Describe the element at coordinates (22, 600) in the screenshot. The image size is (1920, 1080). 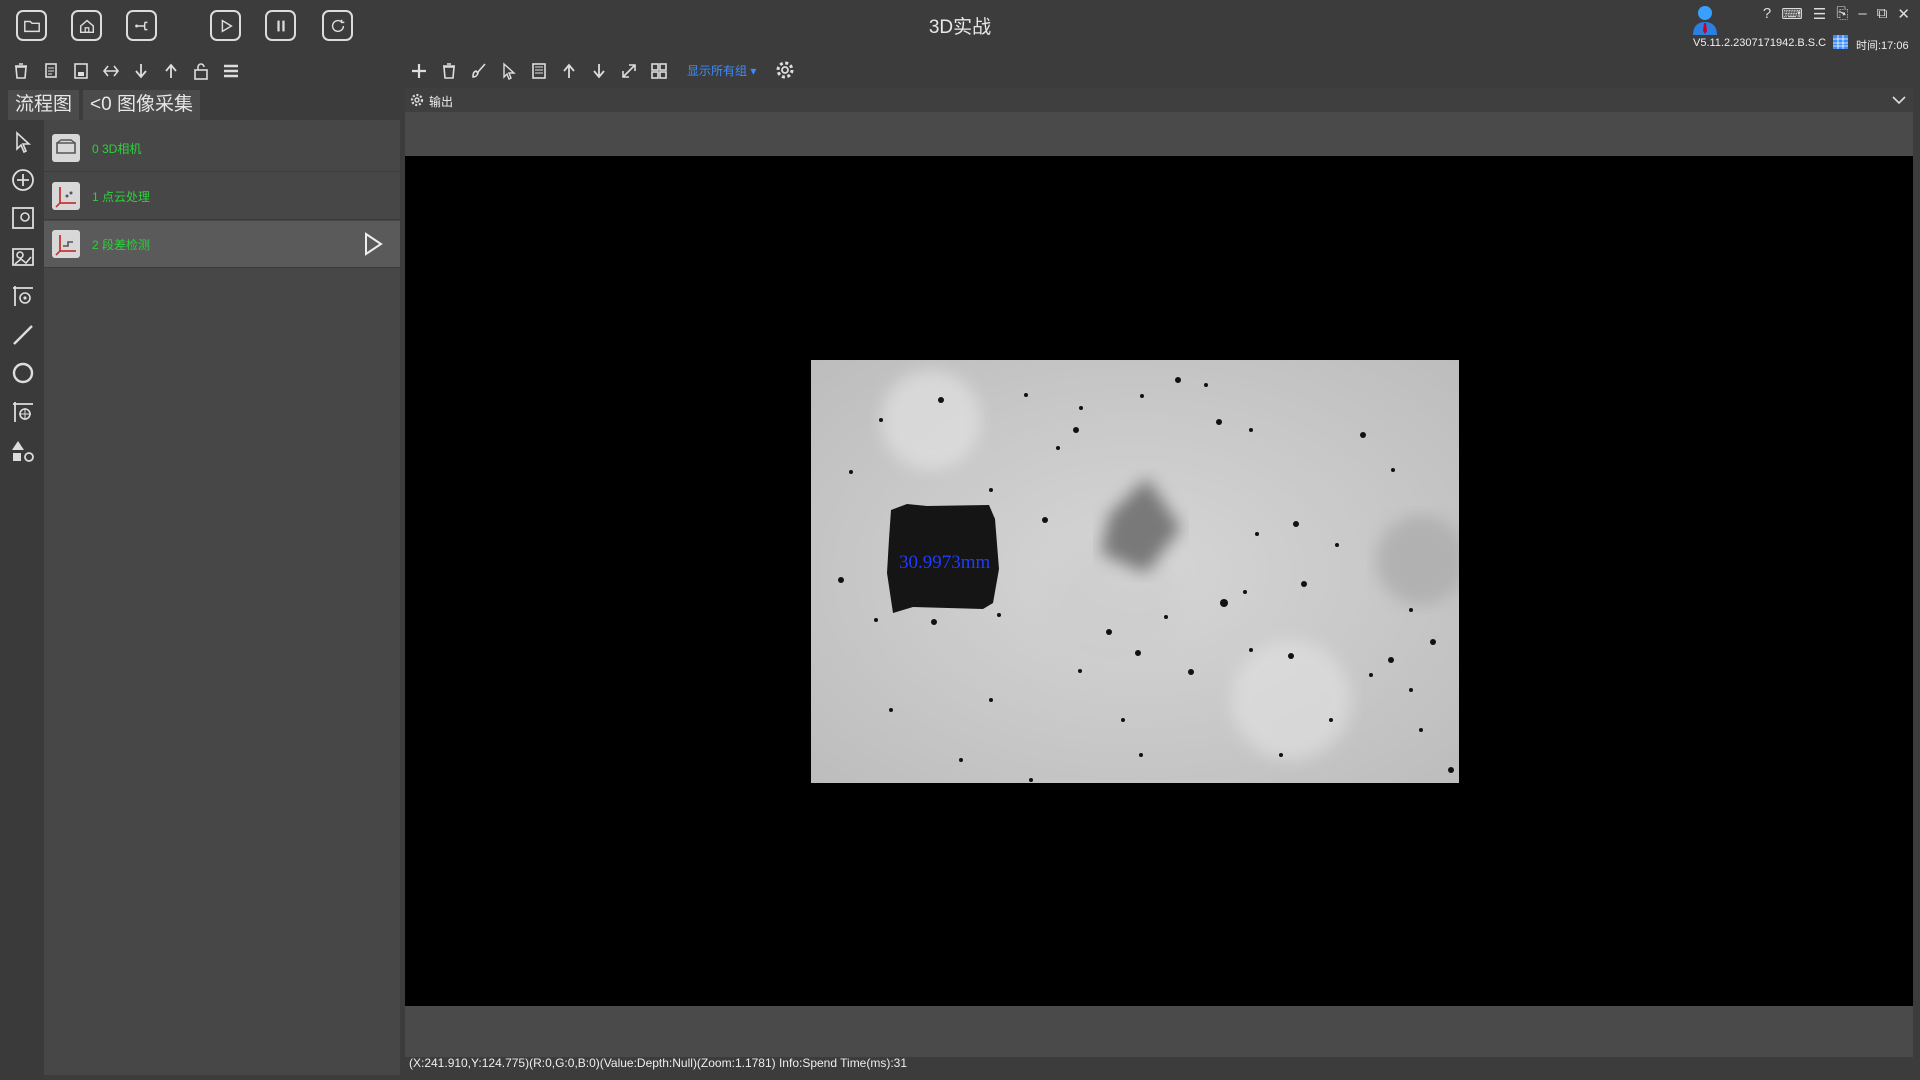
I see `tool-sidebar` at that location.